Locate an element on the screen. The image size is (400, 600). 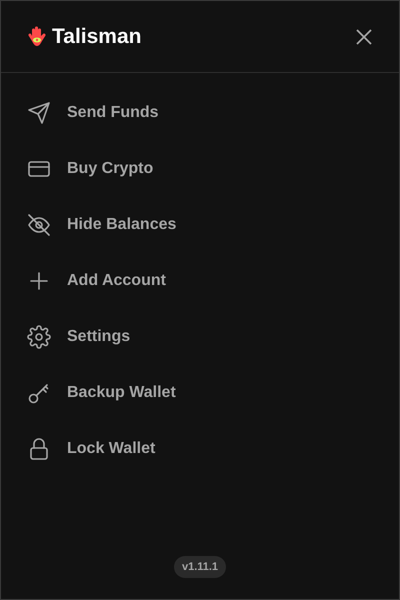
menu-item: Buy Crypto is located at coordinates (200, 169).